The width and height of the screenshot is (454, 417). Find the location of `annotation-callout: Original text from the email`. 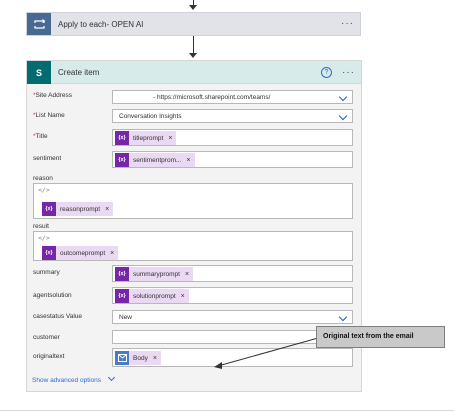

annotation-callout: Original text from the email is located at coordinates (380, 337).